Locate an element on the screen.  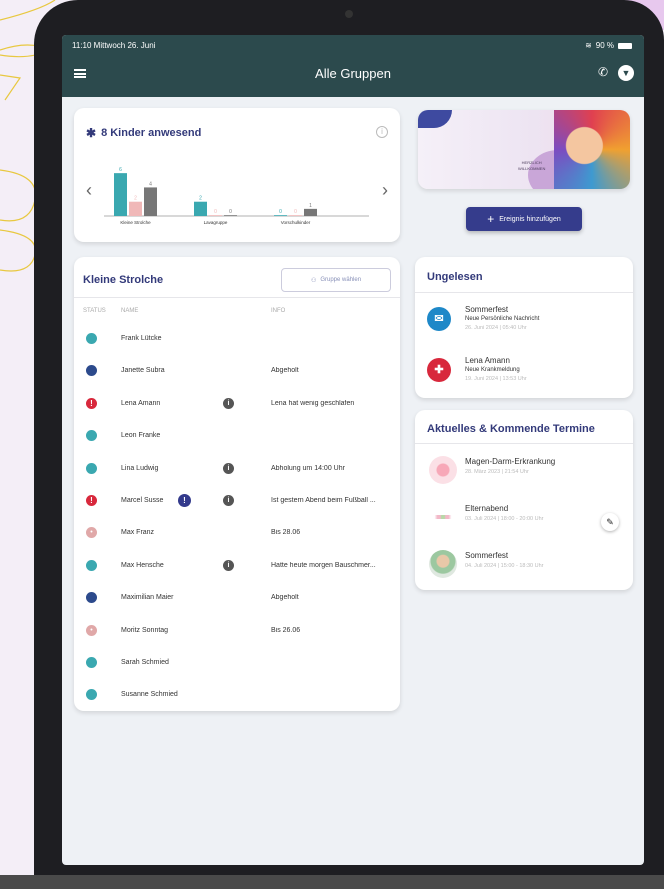
table-row: Leon Franke is located at coordinates (237, 436).